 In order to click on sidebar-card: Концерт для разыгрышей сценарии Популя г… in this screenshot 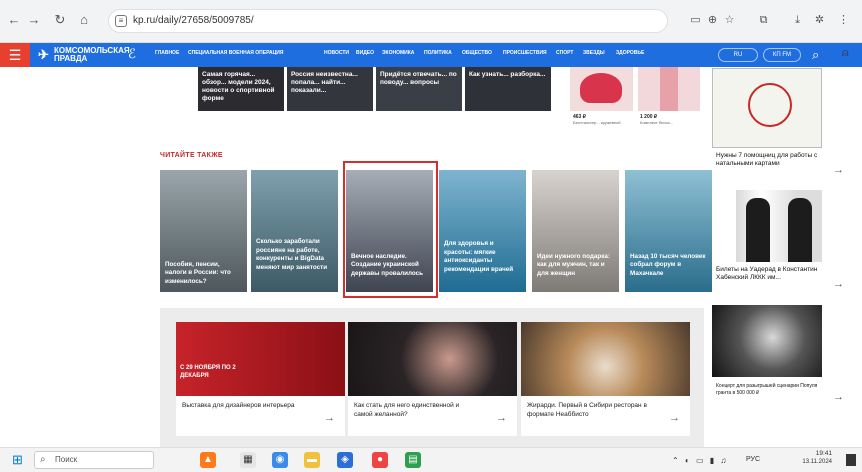, I will do `click(781, 360)`.